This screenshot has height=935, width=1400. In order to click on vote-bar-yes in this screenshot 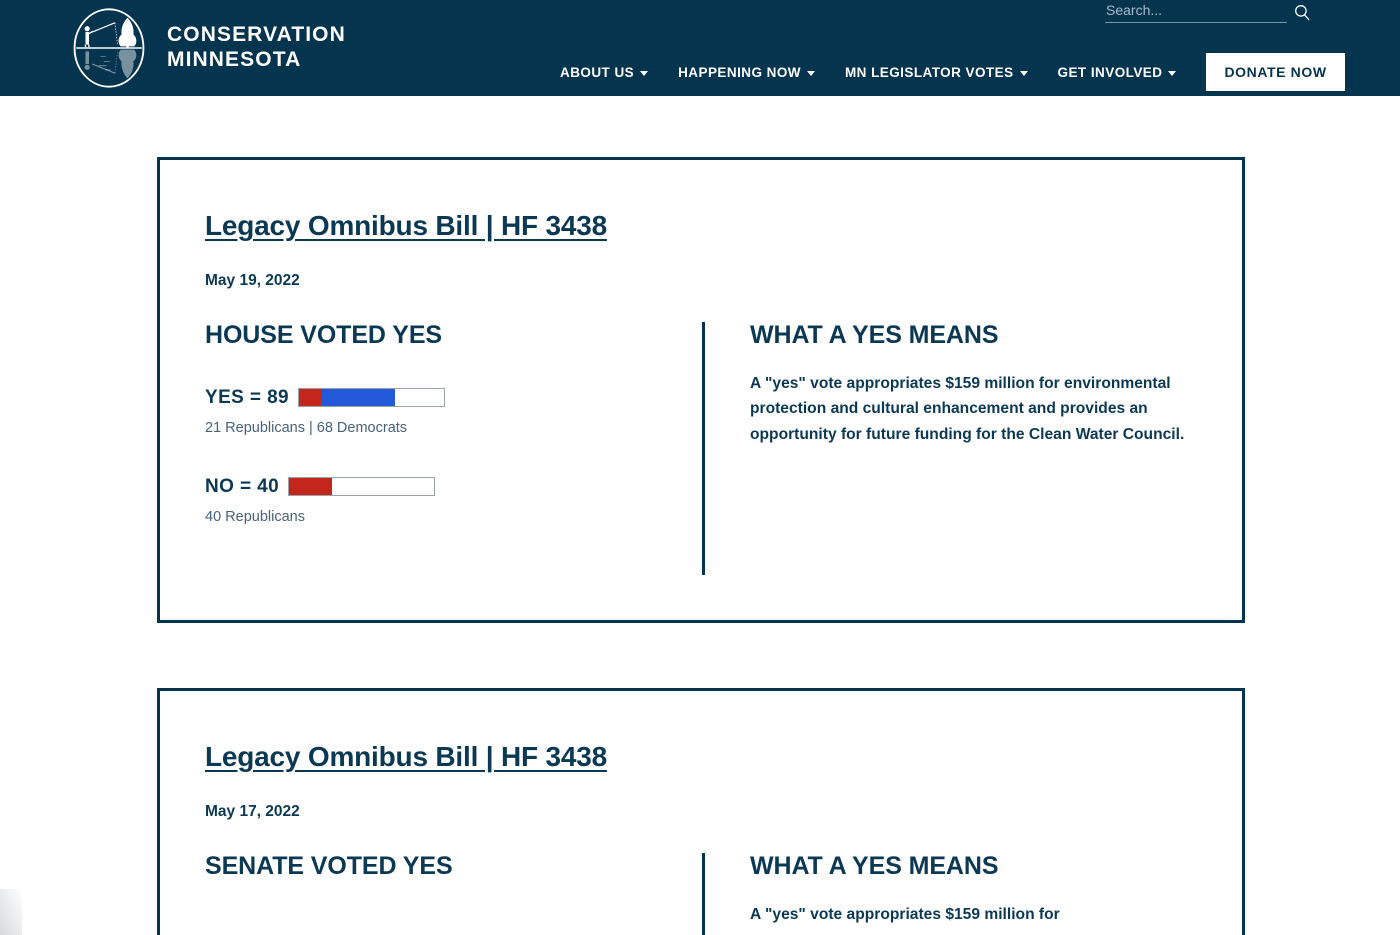, I will do `click(372, 398)`.